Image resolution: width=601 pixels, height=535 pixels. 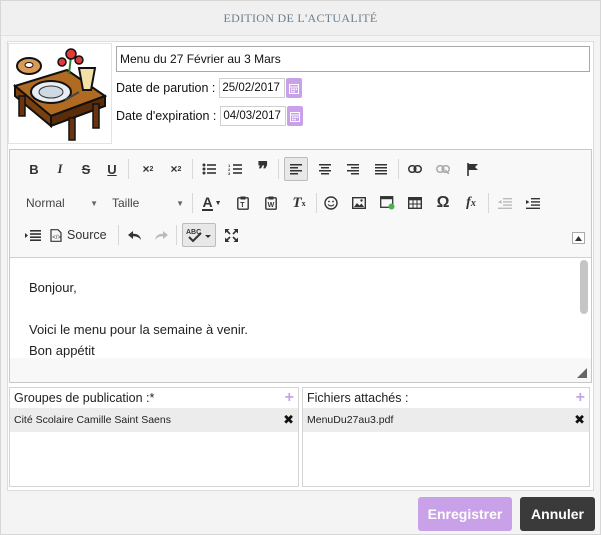 What do you see at coordinates (300, 18) in the screenshot?
I see `dialog-title: EDITION DE L'ACTUALITÉ` at bounding box center [300, 18].